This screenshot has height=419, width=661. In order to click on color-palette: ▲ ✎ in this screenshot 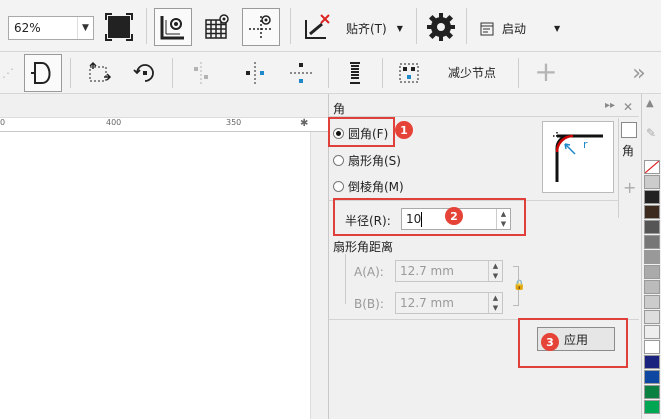, I will do `click(651, 256)`.